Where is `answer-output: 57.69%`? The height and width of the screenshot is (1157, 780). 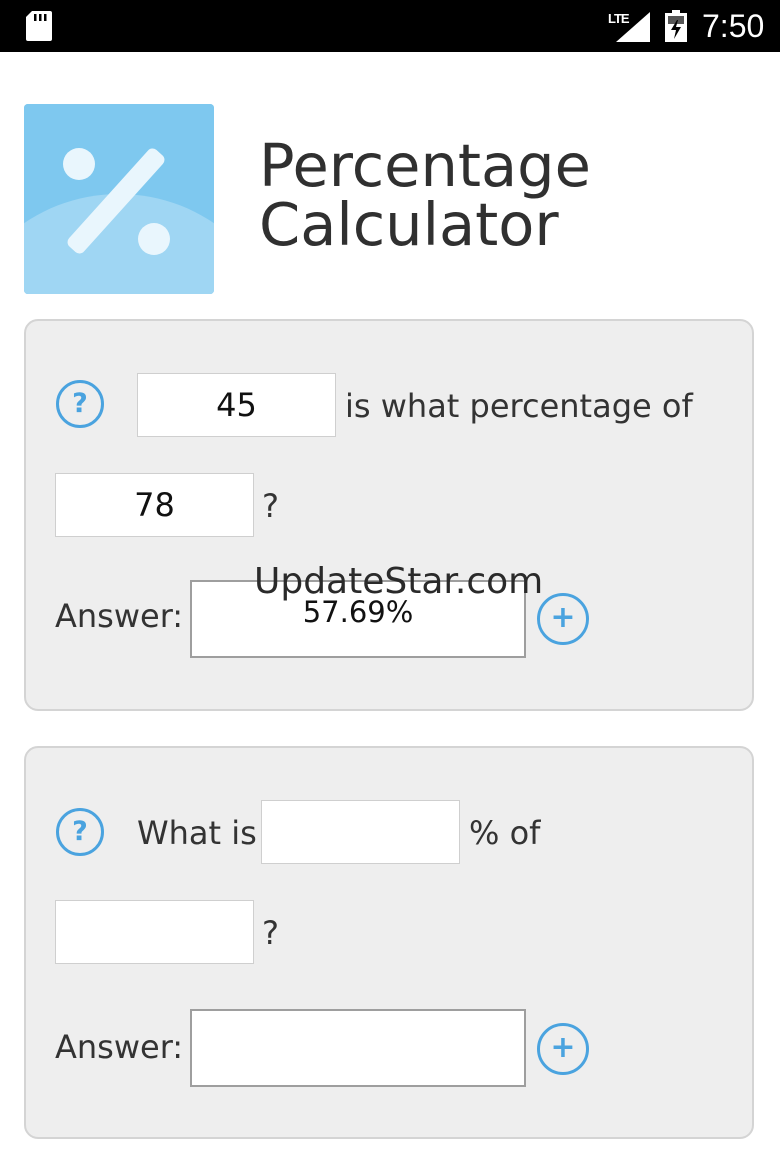 answer-output: 57.69% is located at coordinates (358, 619).